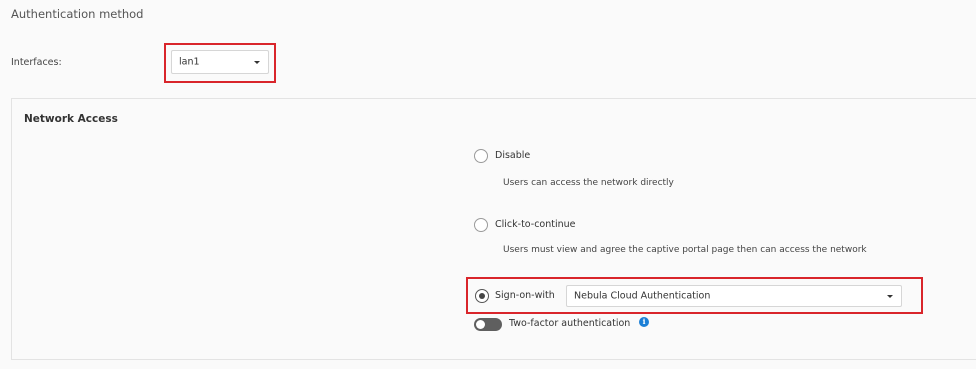 Image resolution: width=976 pixels, height=369 pixels. Describe the element at coordinates (588, 183) in the screenshot. I see `disable-description: Users can access the network directly` at that location.